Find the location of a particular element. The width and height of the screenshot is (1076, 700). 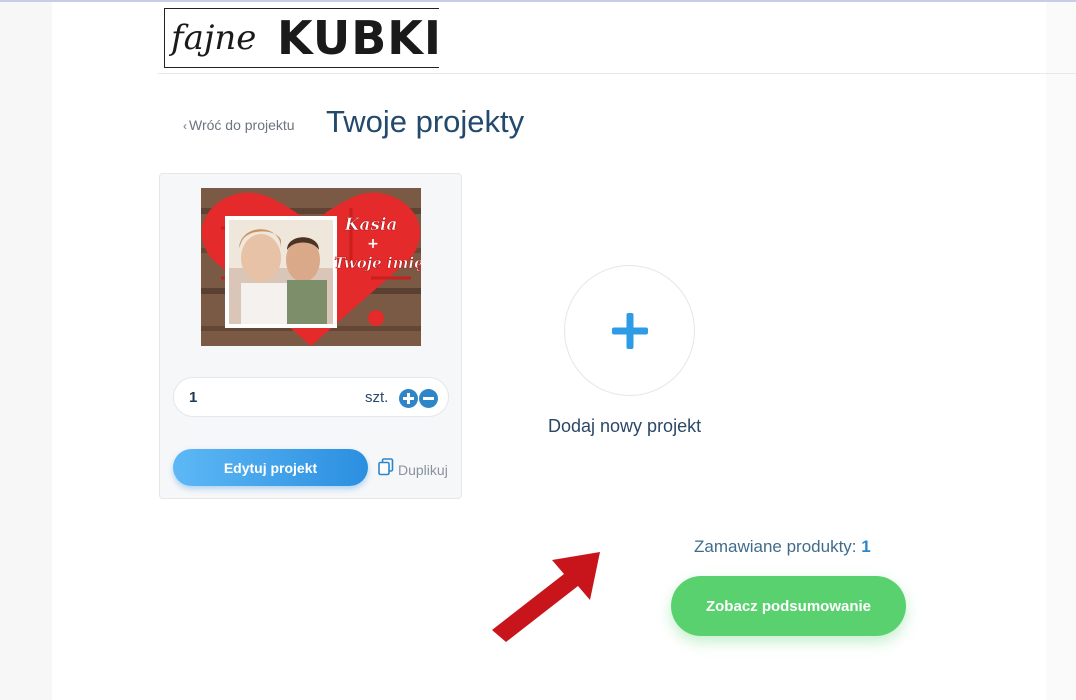

logo-block-part: KUBKI is located at coordinates (357, 38).